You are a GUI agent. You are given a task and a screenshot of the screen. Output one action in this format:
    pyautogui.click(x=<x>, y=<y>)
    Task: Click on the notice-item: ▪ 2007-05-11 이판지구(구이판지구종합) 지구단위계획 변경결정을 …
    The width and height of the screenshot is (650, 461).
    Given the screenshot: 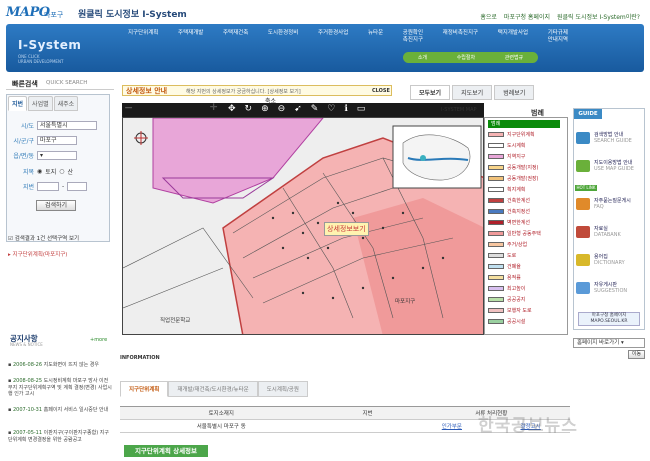 What is the action you would take?
    pyautogui.click(x=60, y=436)
    